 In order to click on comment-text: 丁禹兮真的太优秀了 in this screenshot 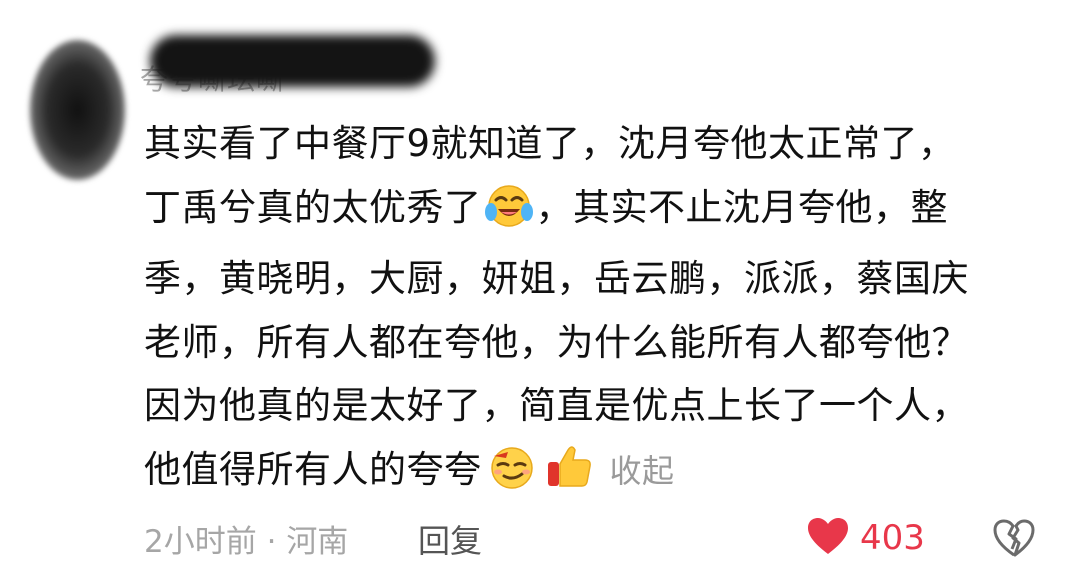, I will do `click(313, 207)`.